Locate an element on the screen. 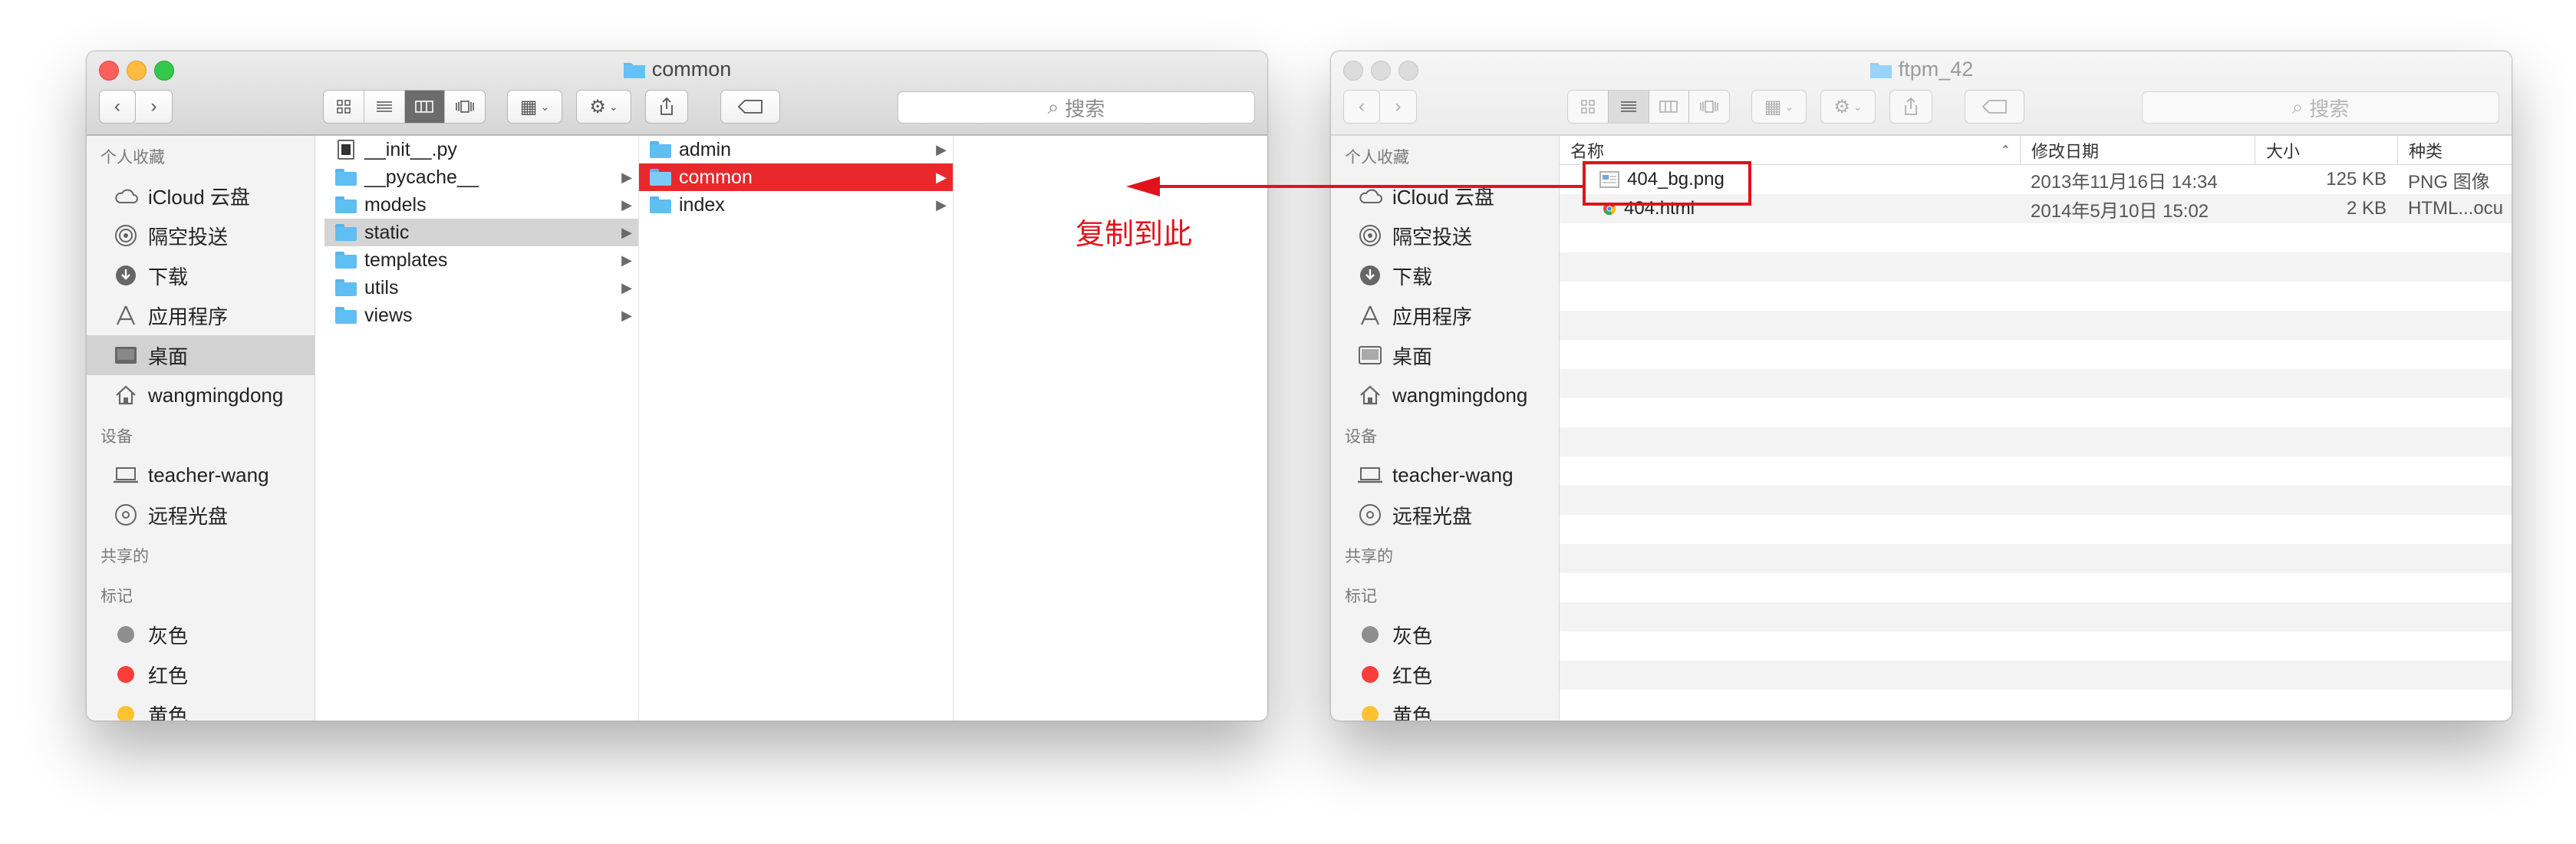 This screenshot has width=2576, height=844. column-item-models: models ▶ is located at coordinates (481, 205).